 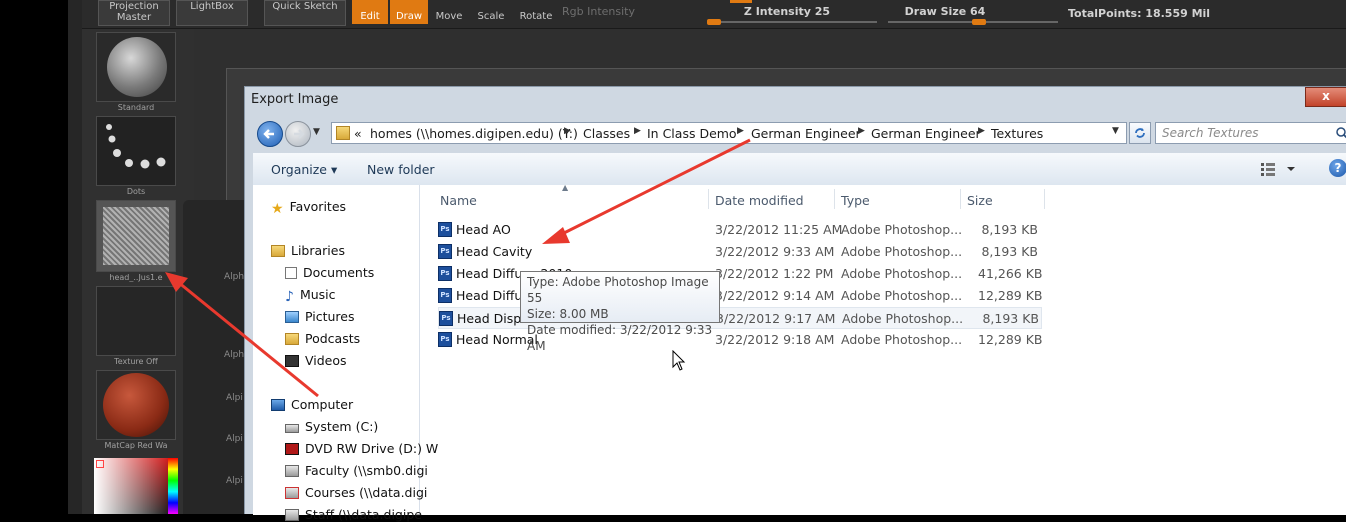 I want to click on quick-sketch-button: Quick Sketch, so click(x=305, y=13).